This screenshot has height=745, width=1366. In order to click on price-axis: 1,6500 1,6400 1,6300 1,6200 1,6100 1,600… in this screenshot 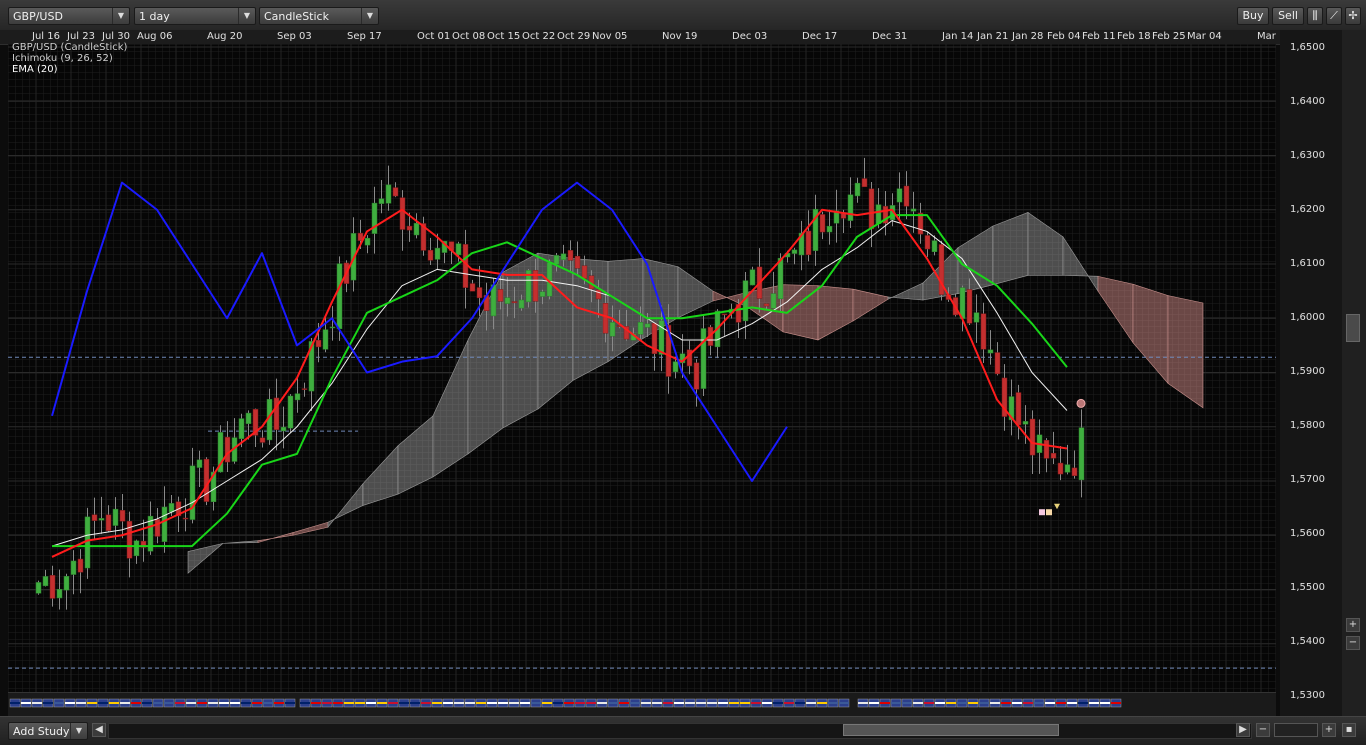, I will do `click(1311, 373)`.